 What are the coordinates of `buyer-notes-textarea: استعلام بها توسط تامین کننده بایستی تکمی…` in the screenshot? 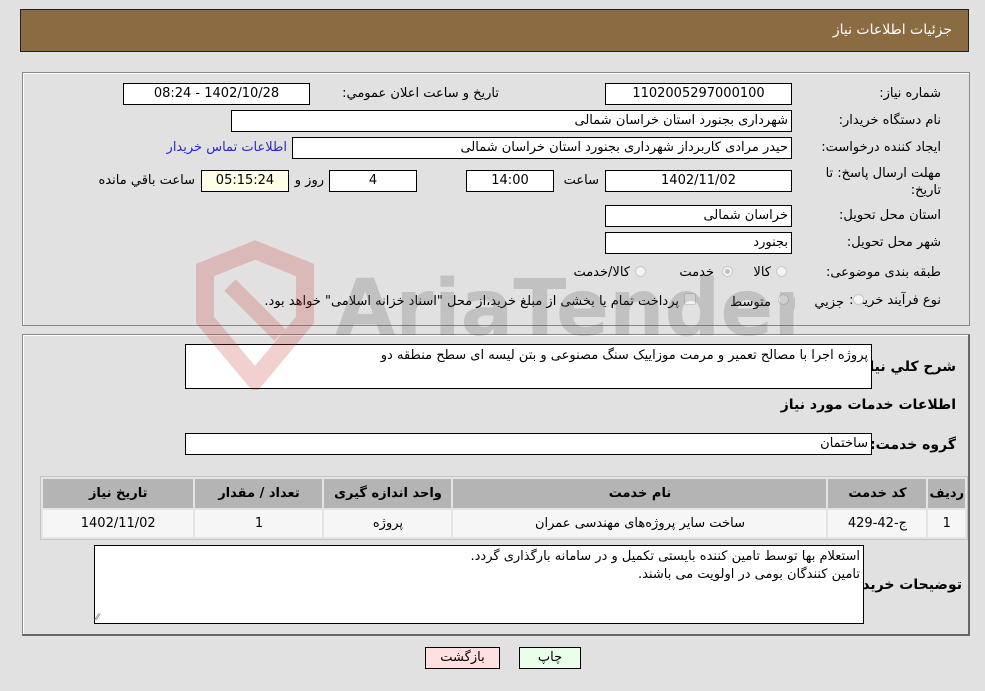 It's located at (479, 584).